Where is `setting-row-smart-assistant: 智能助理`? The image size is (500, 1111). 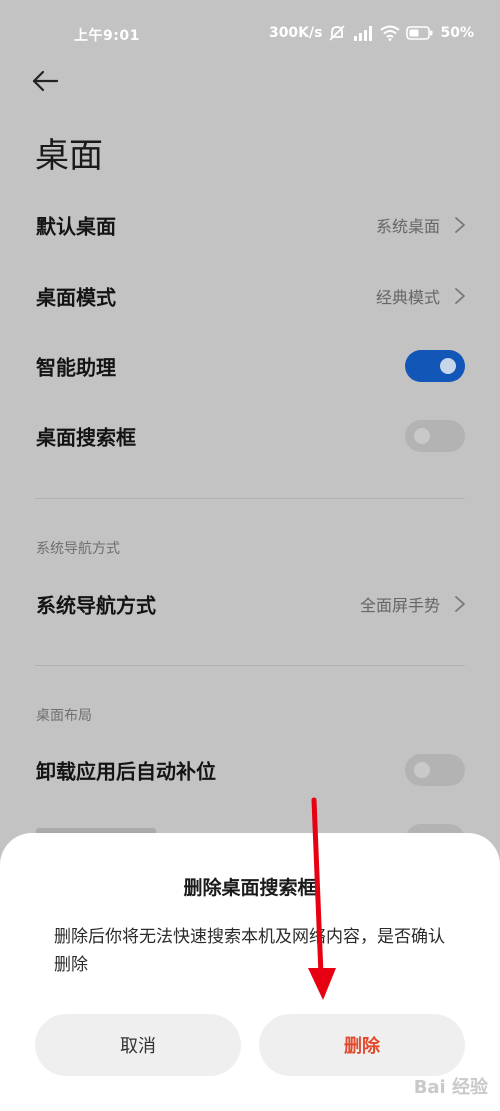
setting-row-smart-assistant: 智能助理 is located at coordinates (250, 366).